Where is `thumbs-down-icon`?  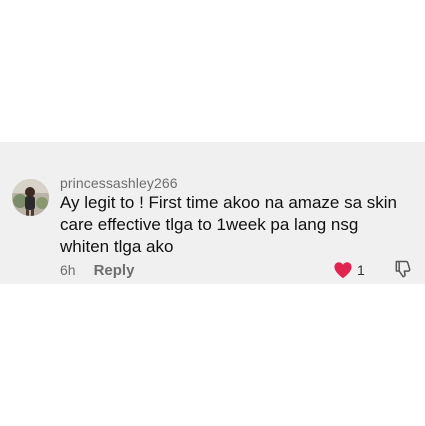
thumbs-down-icon is located at coordinates (403, 269).